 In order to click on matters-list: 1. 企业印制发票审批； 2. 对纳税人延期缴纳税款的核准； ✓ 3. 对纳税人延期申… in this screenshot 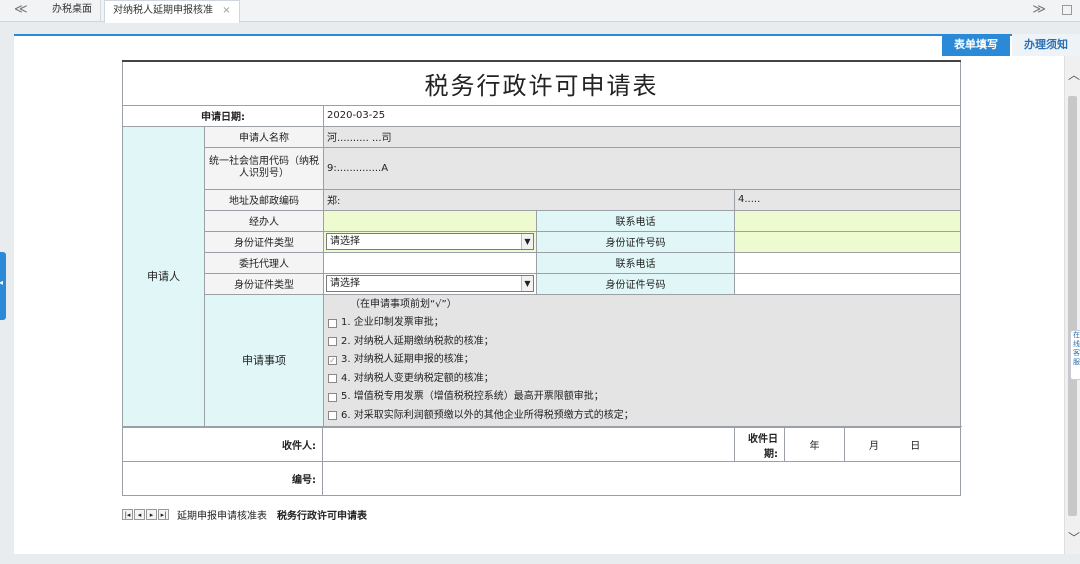, I will do `click(642, 369)`.